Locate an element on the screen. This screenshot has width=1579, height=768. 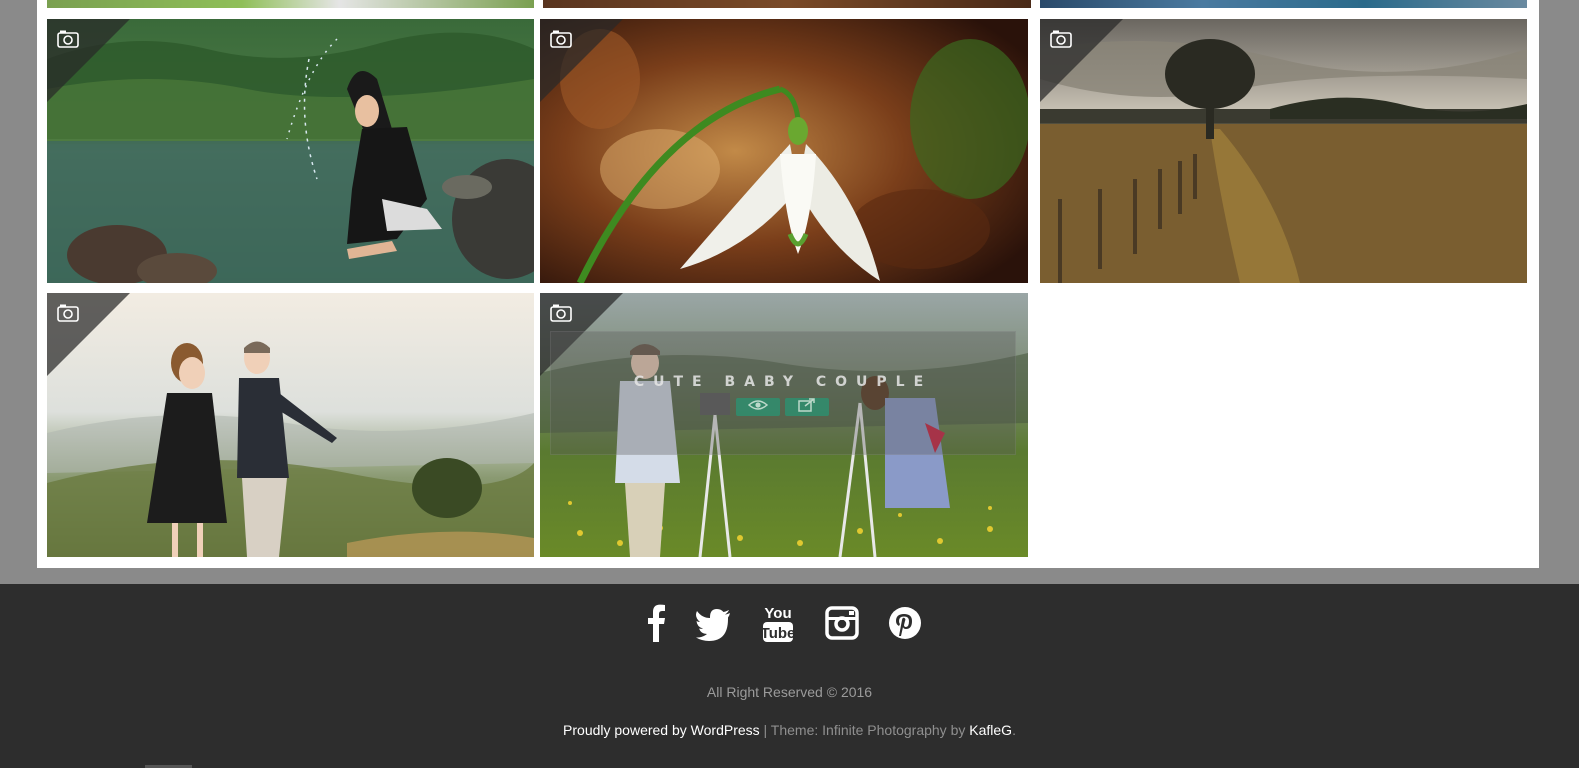
twitter-link is located at coordinates (714, 623).